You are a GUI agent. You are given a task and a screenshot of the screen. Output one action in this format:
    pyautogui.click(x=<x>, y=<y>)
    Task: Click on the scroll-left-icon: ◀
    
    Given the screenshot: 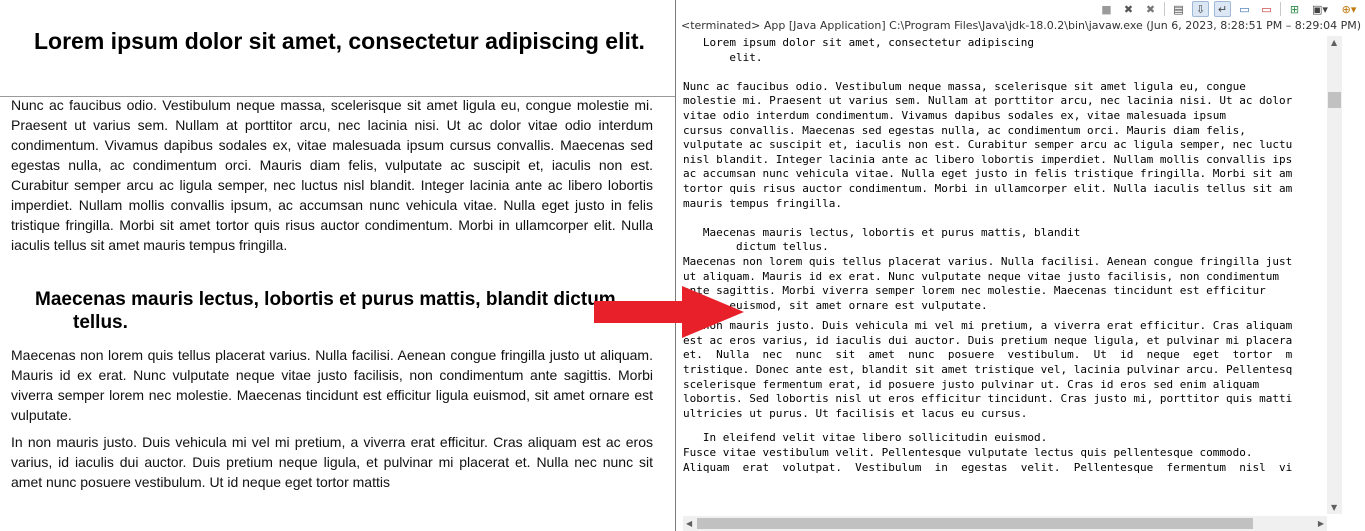 What is the action you would take?
    pyautogui.click(x=689, y=523)
    